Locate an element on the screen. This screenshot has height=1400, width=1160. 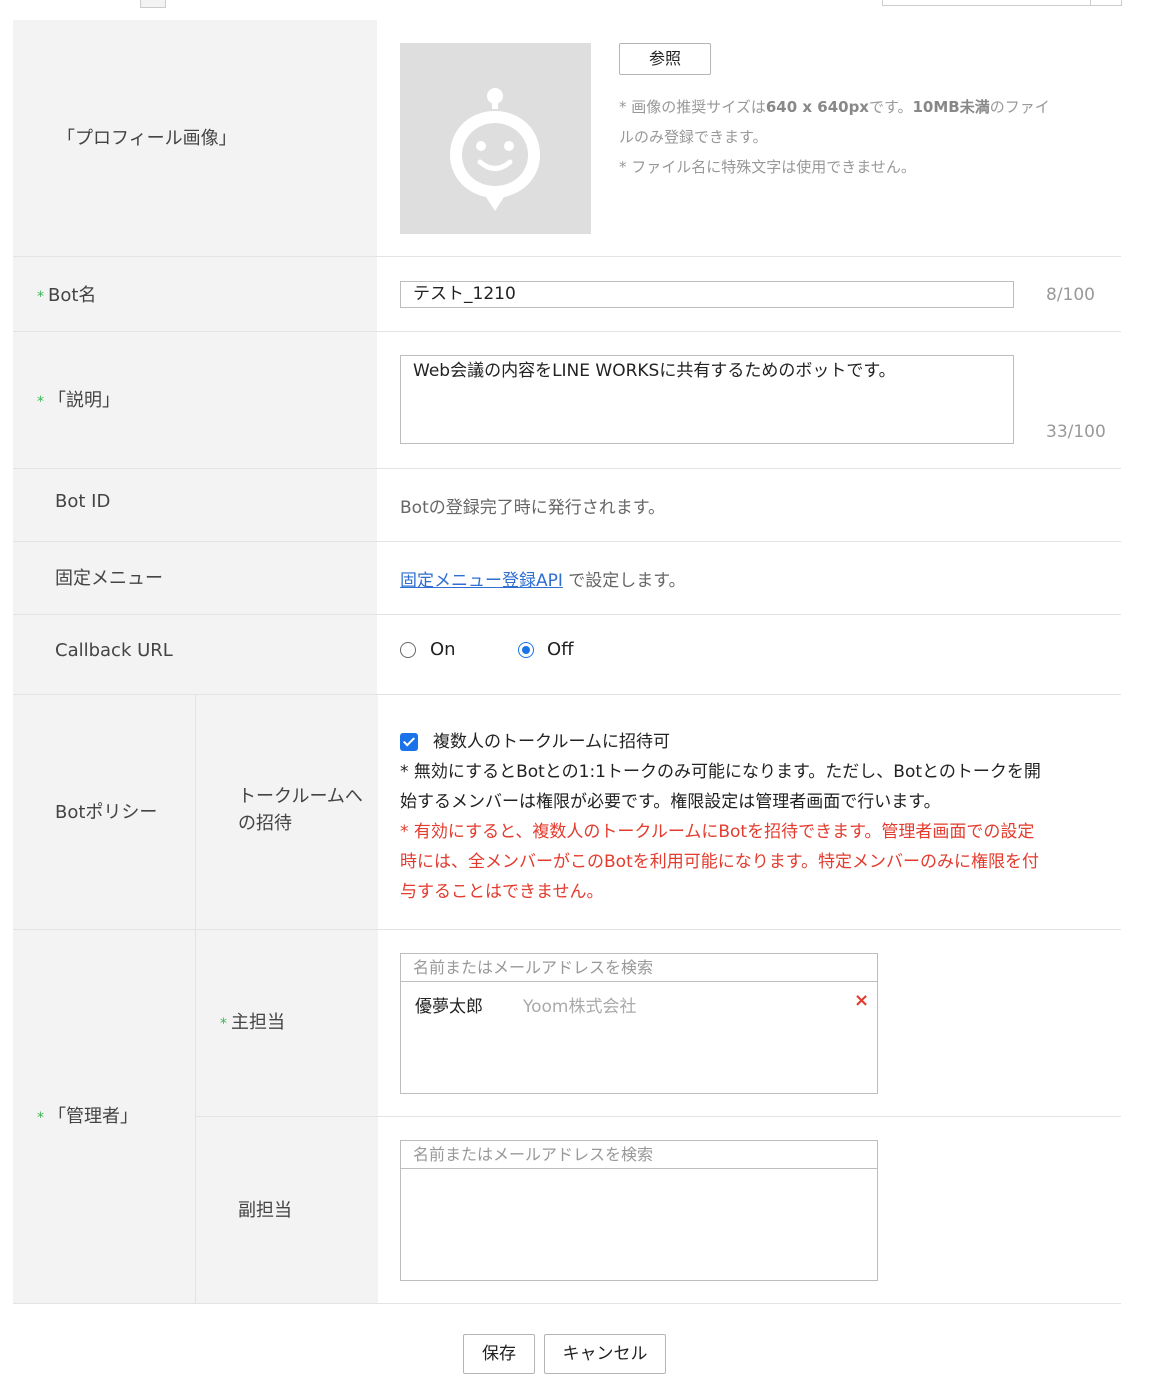
fixed-menu-text: 固定メニュー登録API で設定します。 is located at coordinates (543, 578).